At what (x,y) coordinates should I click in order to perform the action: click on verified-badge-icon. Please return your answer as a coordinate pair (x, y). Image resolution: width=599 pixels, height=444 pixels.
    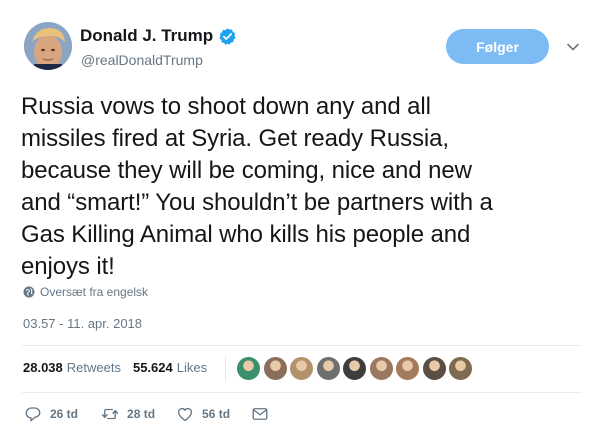
    Looking at the image, I should click on (227, 36).